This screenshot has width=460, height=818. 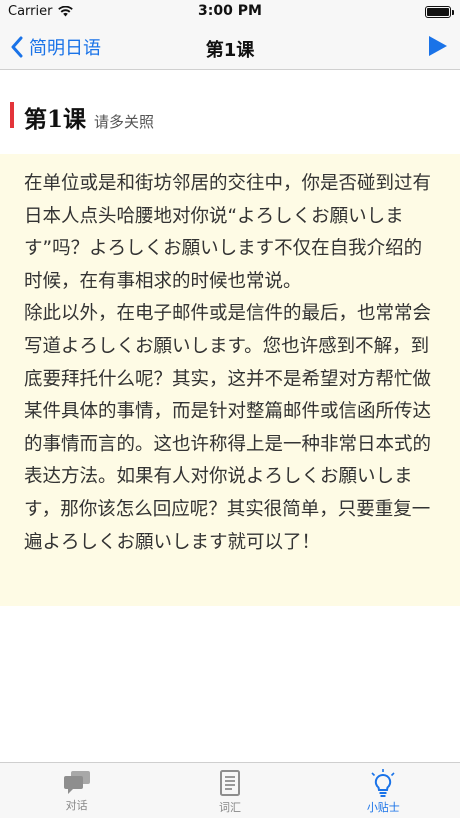 I want to click on status-bar: Carrier 3:00 PM, so click(x=230, y=13).